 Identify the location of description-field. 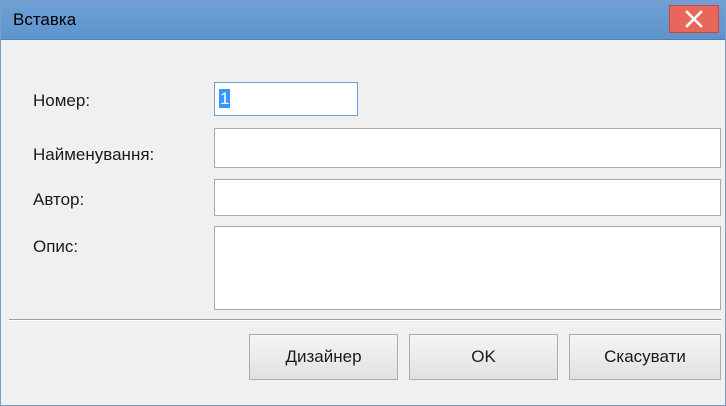
(467, 268).